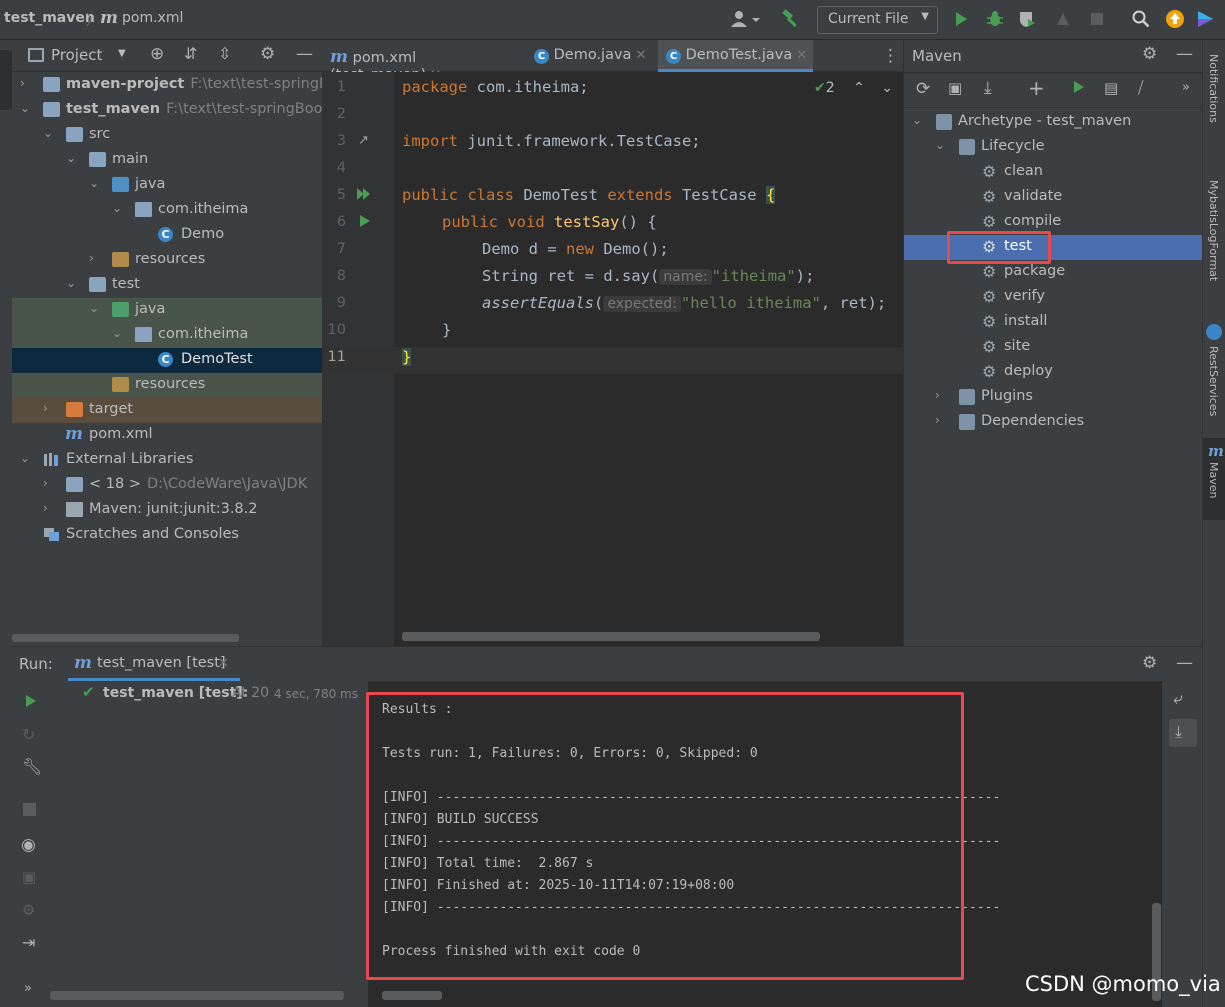 The image size is (1225, 1007). Describe the element at coordinates (1213, 88) in the screenshot. I see `notifications-tool-tab: Notifications` at that location.